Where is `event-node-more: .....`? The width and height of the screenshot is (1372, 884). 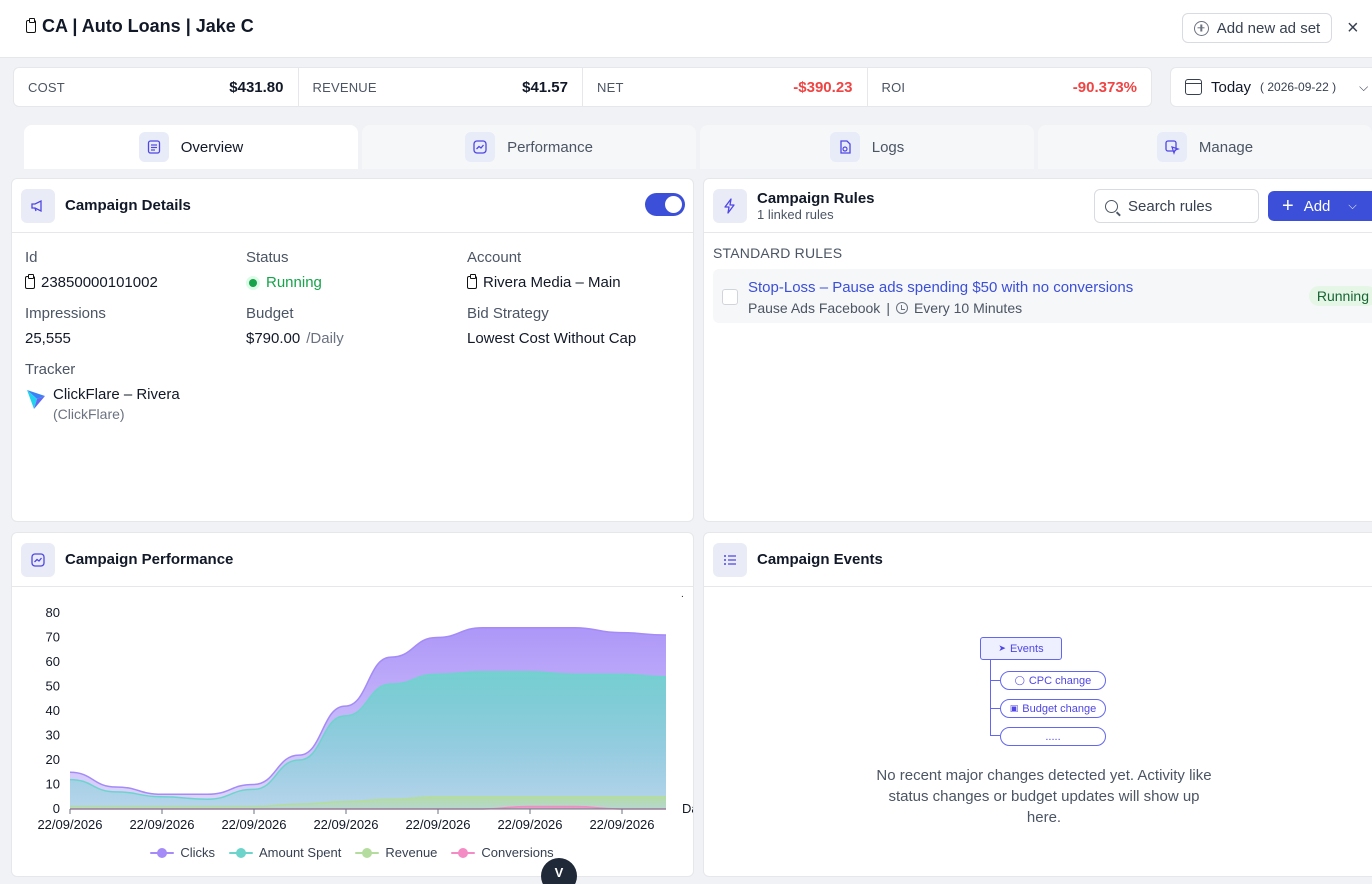 event-node-more: ..... is located at coordinates (1053, 736).